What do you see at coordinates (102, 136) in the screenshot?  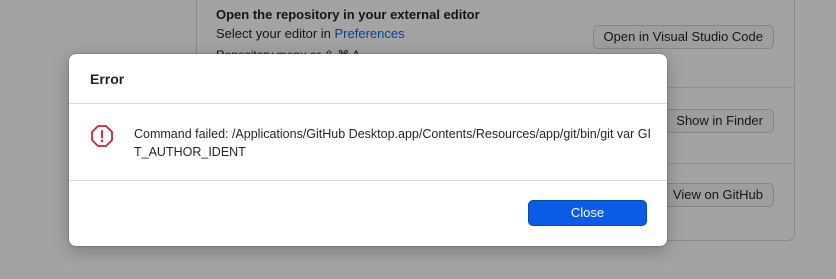 I see `octagon-alert-icon` at bounding box center [102, 136].